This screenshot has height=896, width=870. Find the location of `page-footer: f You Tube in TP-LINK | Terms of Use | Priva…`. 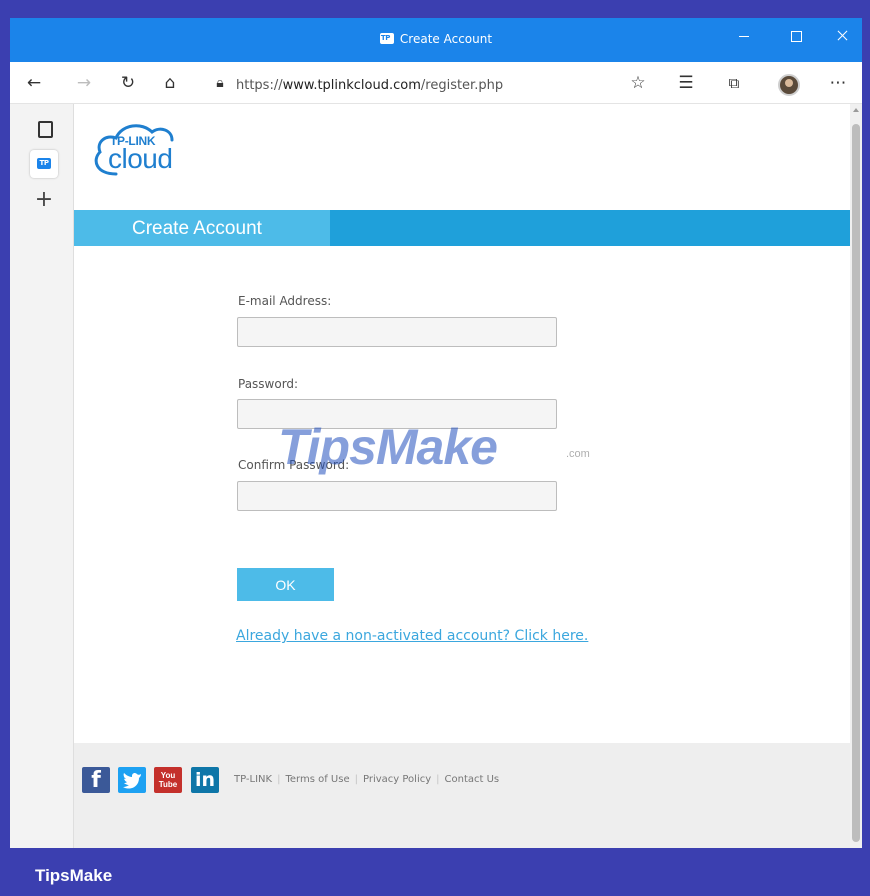

page-footer: f You Tube in TP-LINK | Terms of Use | Priva… is located at coordinates (462, 795).